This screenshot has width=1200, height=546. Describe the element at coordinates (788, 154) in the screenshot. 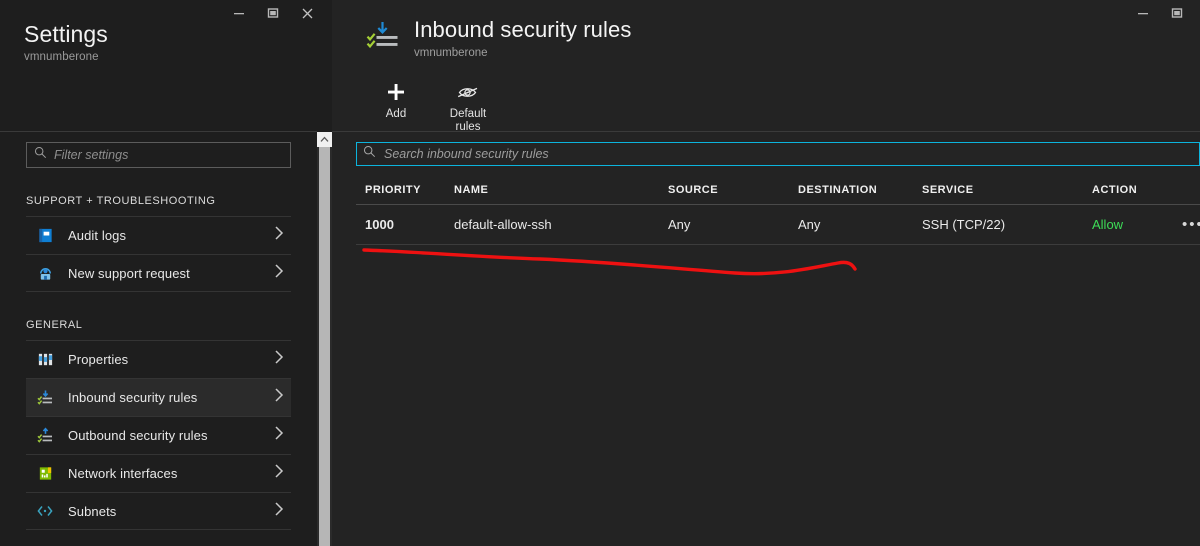

I see `search-rules-input` at that location.